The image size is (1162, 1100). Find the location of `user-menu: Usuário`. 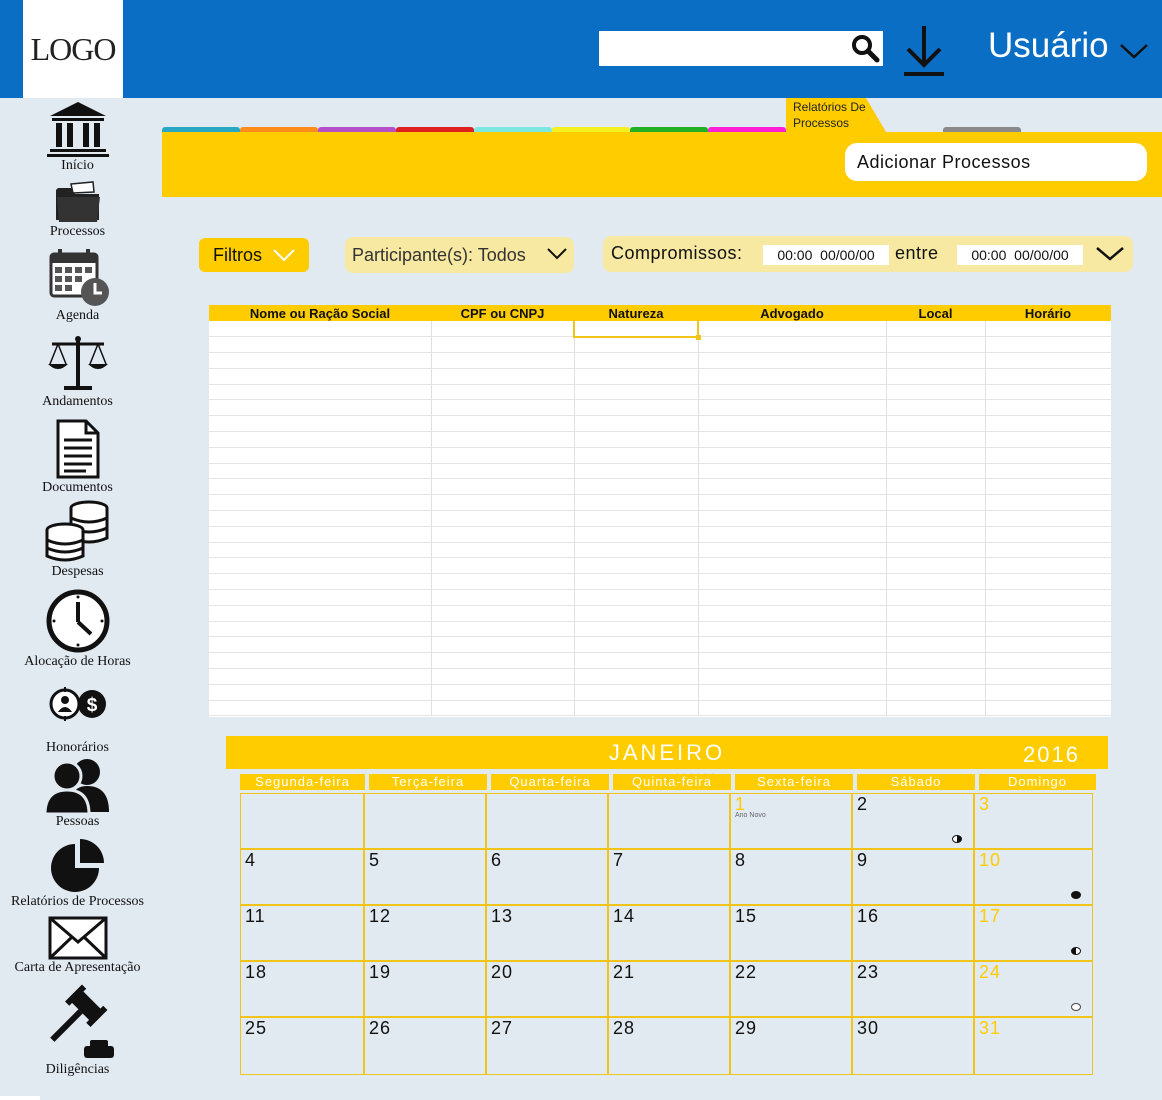

user-menu: Usuário is located at coordinates (1068, 46).